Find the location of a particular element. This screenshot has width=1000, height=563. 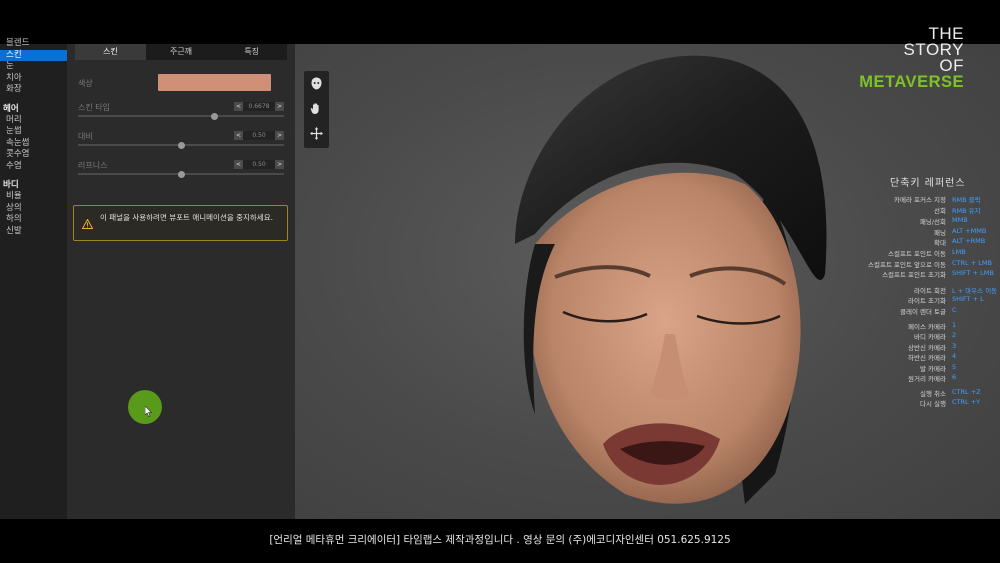

shortcut-row: 페이스 카메라 1 is located at coordinates (917, 326).